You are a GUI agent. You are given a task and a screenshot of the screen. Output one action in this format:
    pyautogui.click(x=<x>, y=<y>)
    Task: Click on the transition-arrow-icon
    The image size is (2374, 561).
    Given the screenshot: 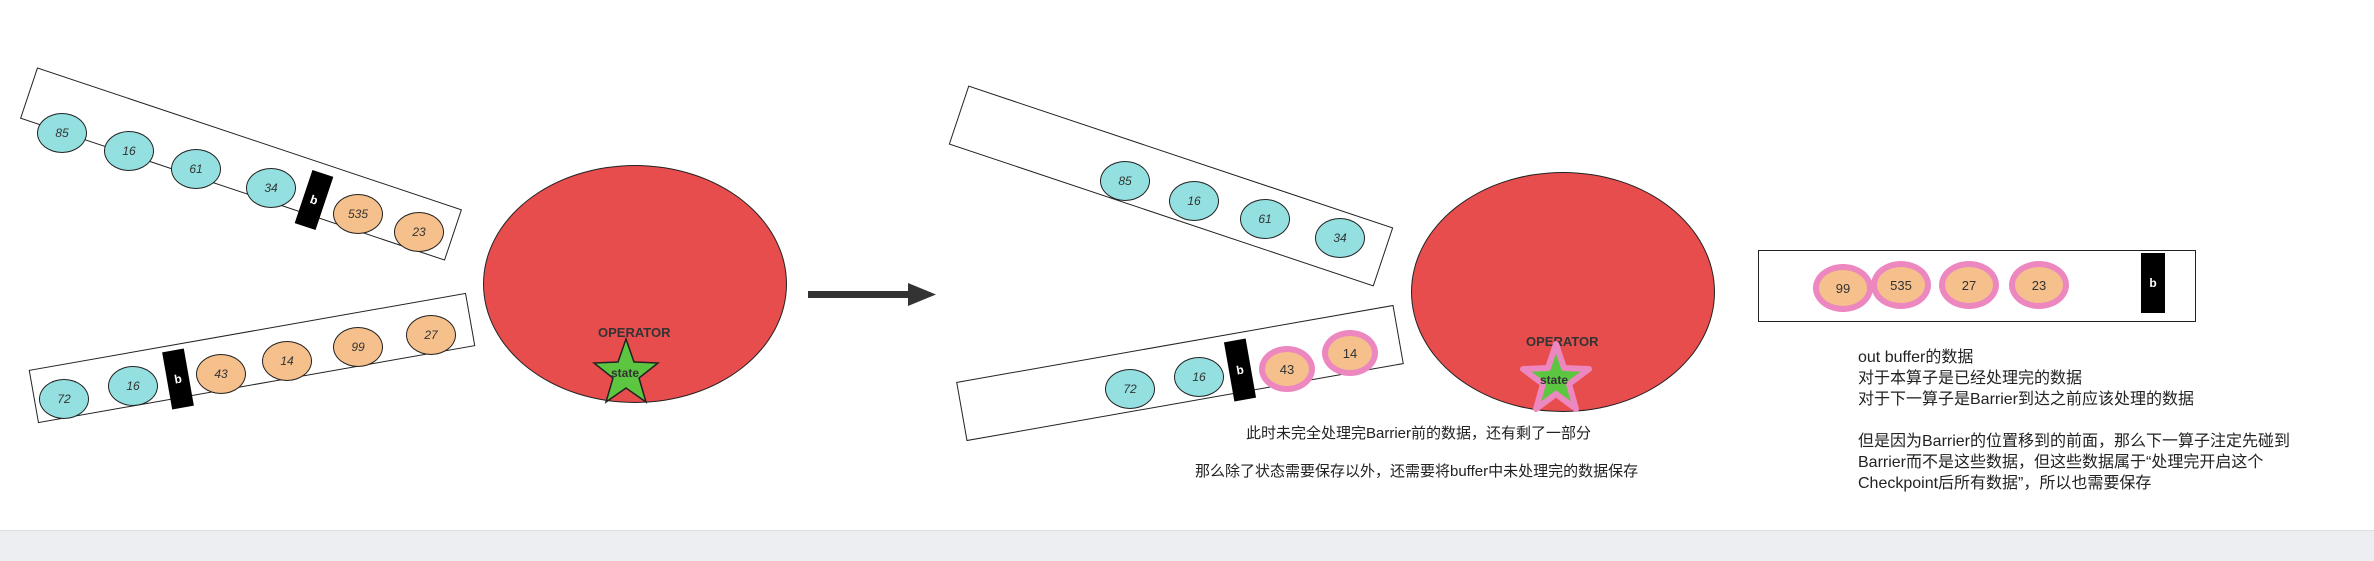 What is the action you would take?
    pyautogui.click(x=872, y=294)
    